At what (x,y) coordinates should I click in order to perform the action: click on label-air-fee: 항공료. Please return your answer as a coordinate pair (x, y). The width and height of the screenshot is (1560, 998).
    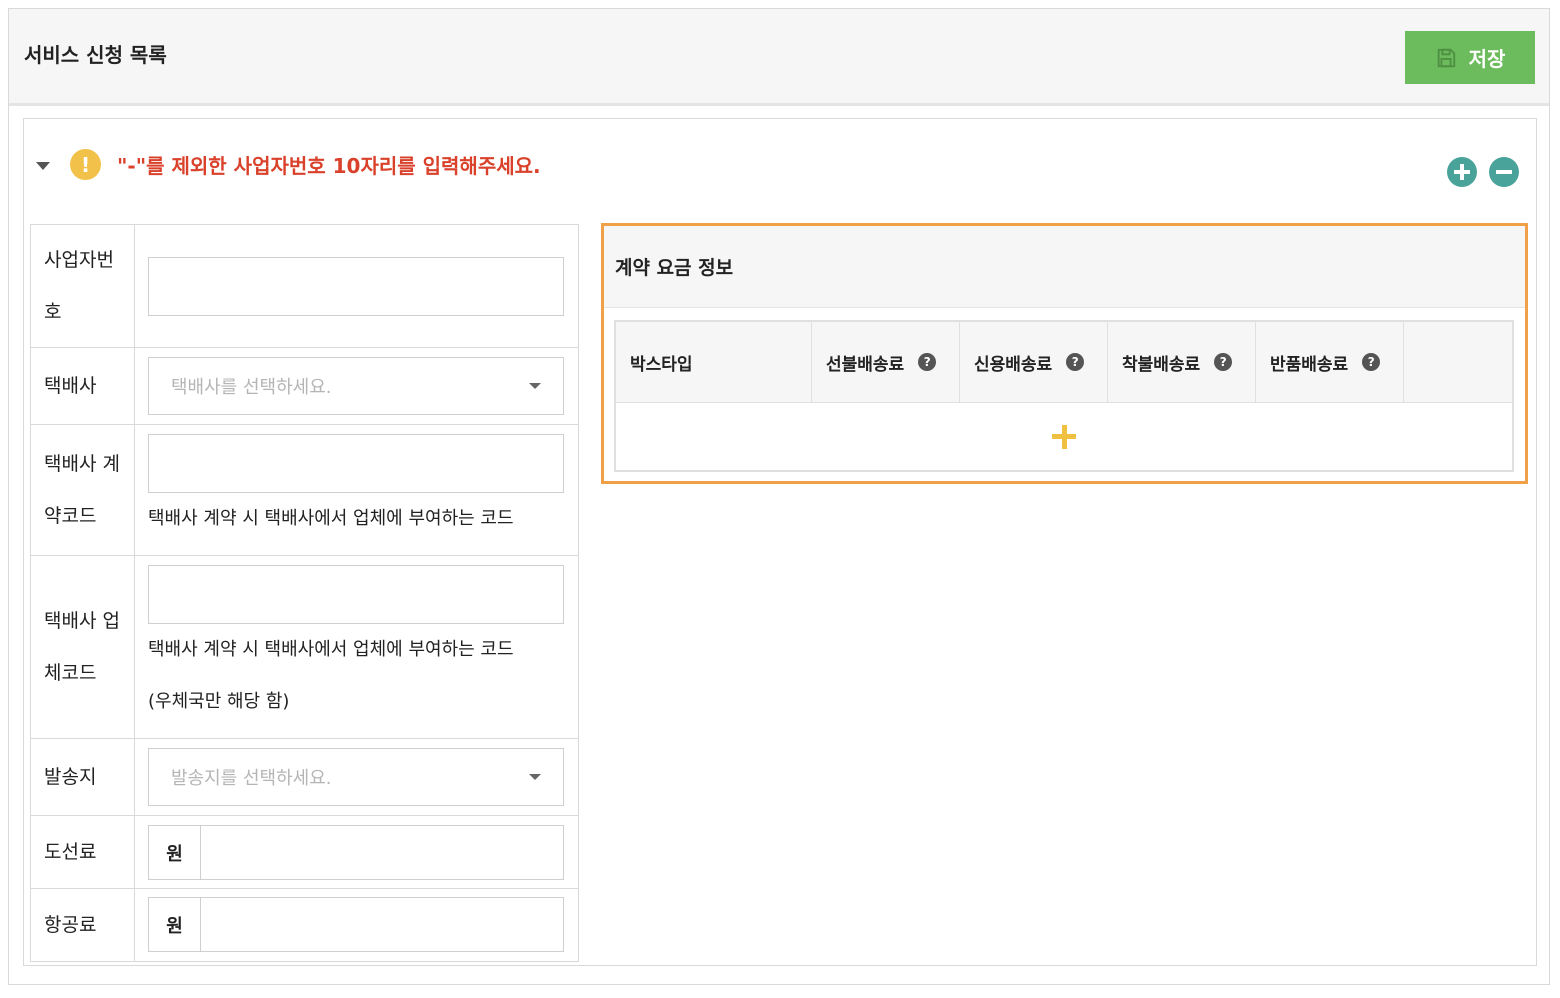
    Looking at the image, I should click on (83, 925).